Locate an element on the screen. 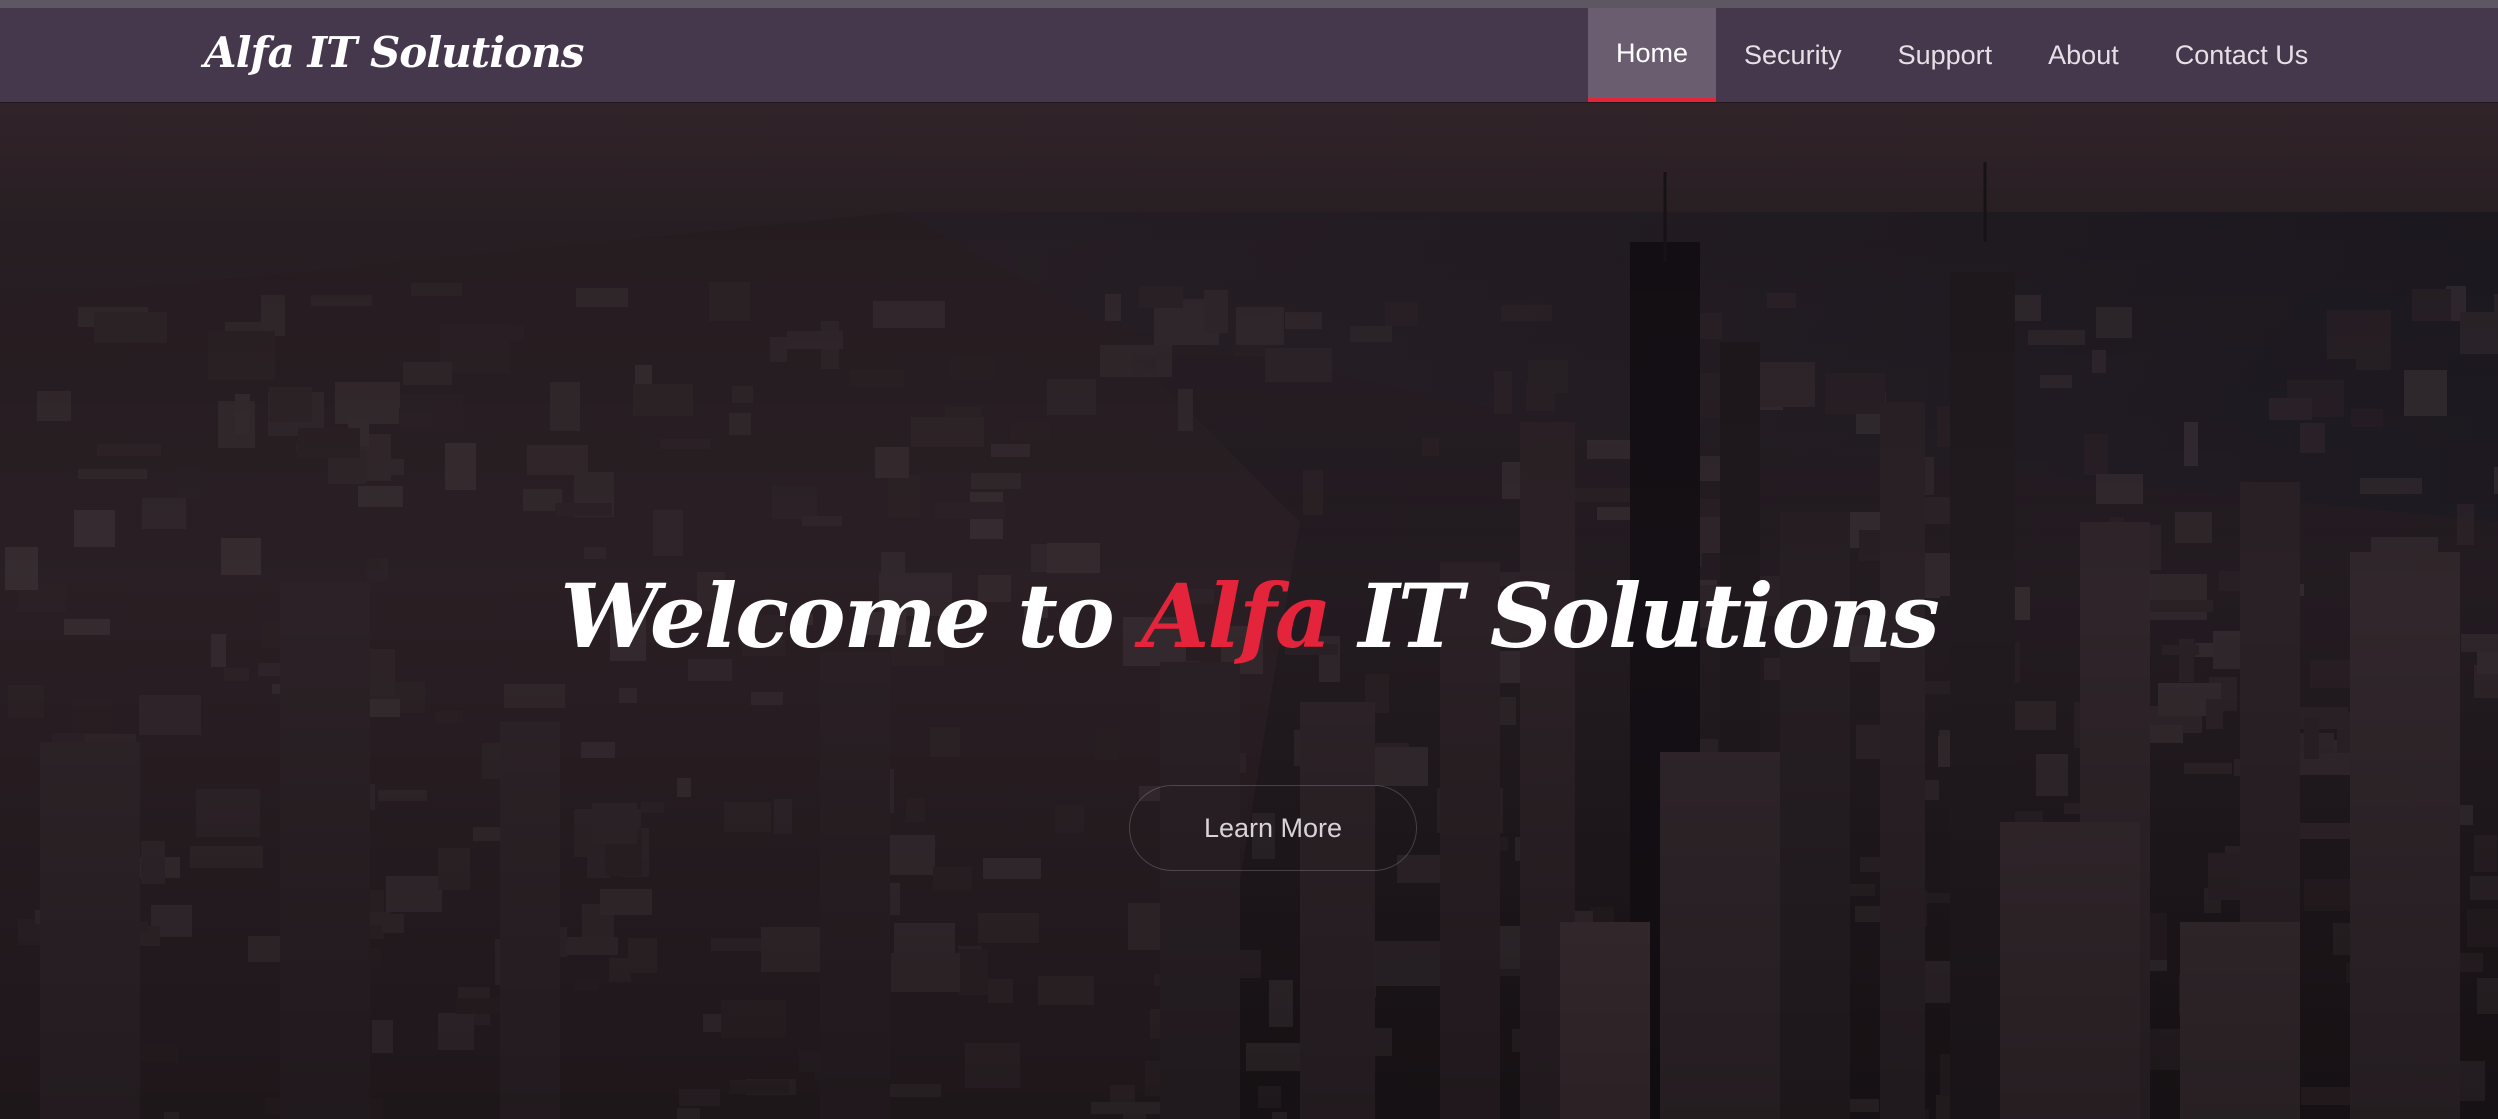  main-nav: Home Security Support About Contact Us is located at coordinates (1962, 55).